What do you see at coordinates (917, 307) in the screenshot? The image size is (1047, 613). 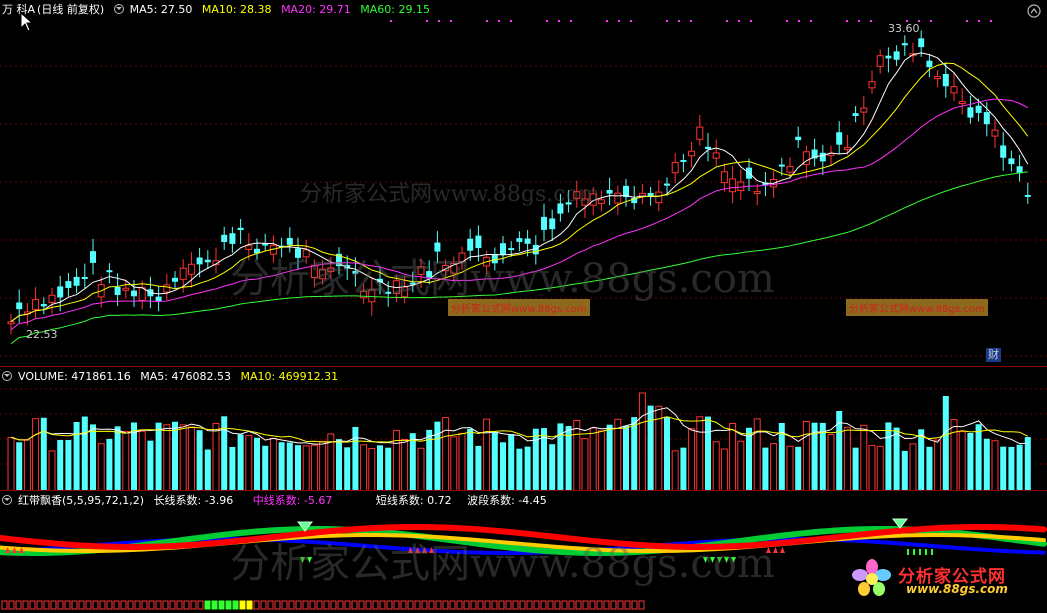 I see `watermark-tag-right: 分析家公式网www.88gs.com` at bounding box center [917, 307].